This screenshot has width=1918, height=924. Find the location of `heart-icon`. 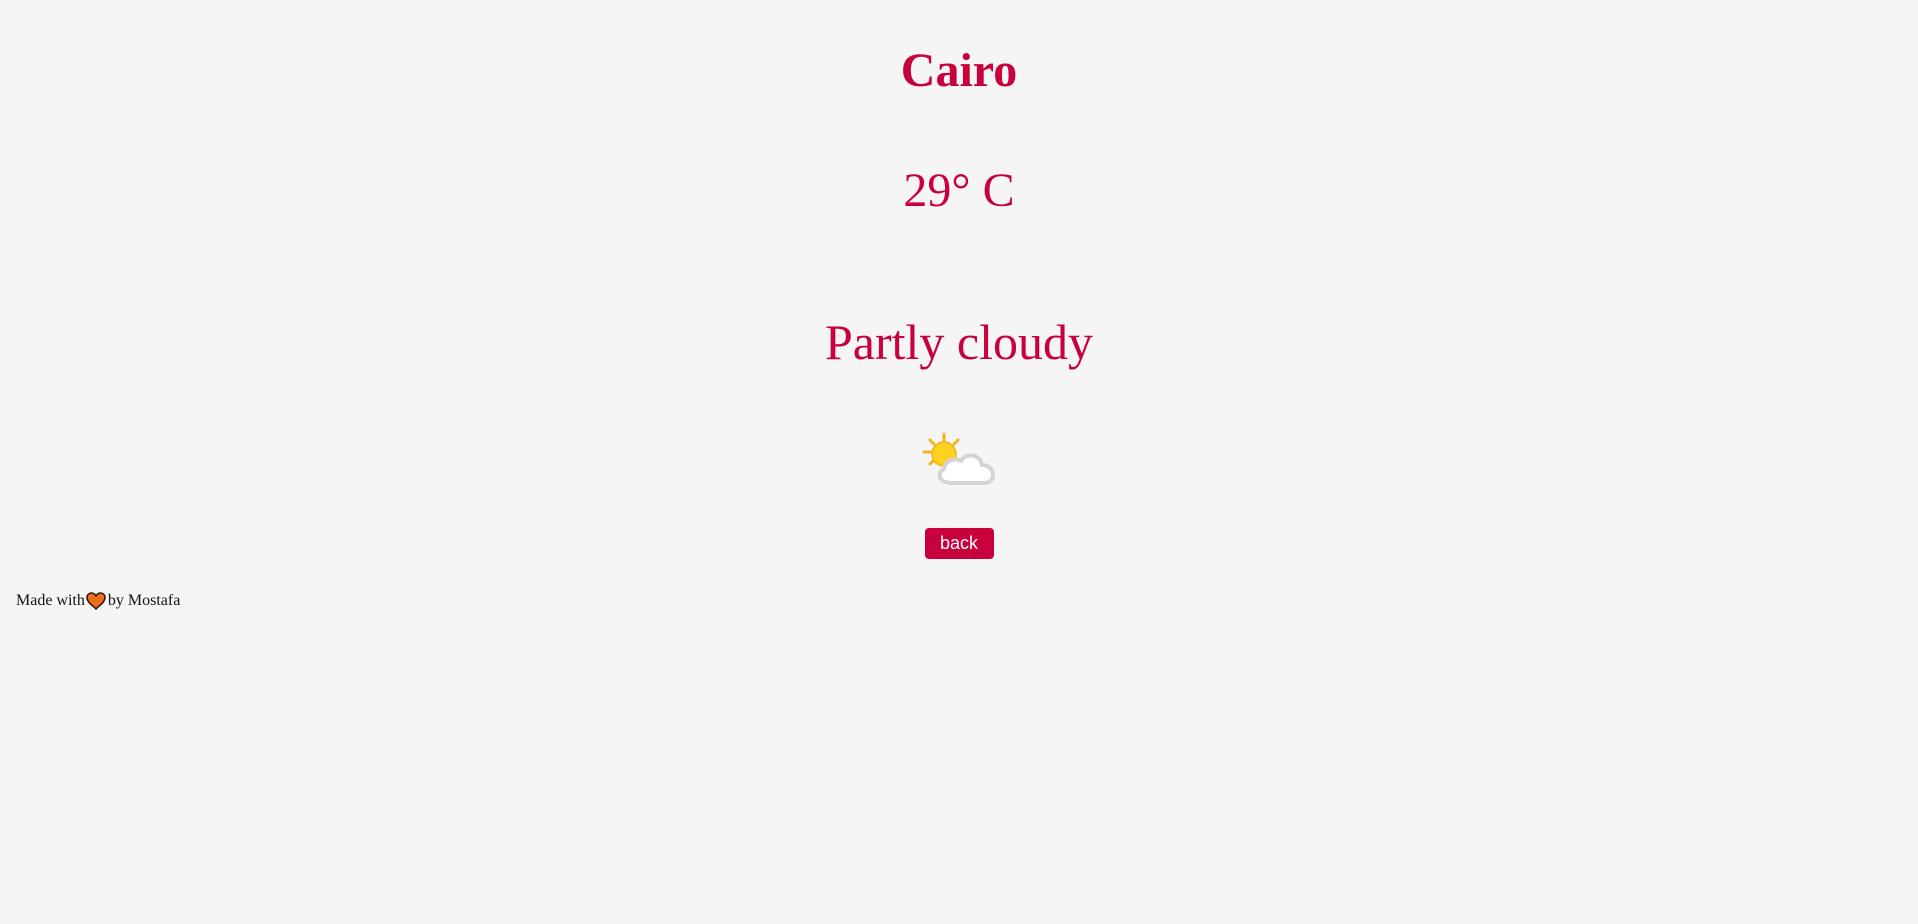

heart-icon is located at coordinates (96, 601).